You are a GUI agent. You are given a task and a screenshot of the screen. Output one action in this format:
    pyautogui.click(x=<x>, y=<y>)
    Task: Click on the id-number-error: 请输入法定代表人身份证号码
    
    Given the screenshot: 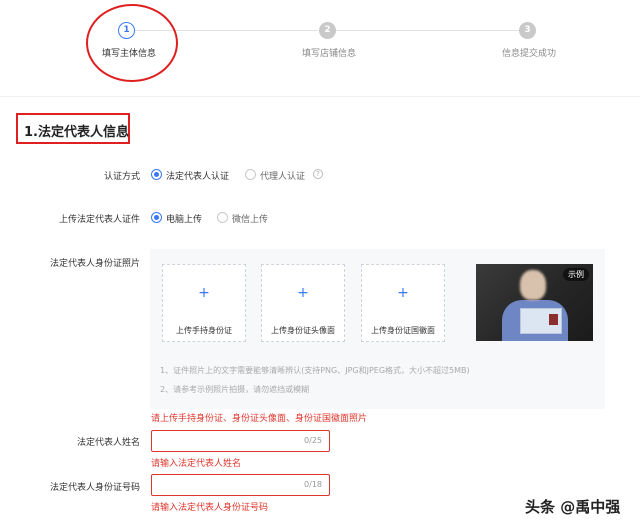 What is the action you would take?
    pyautogui.click(x=210, y=508)
    